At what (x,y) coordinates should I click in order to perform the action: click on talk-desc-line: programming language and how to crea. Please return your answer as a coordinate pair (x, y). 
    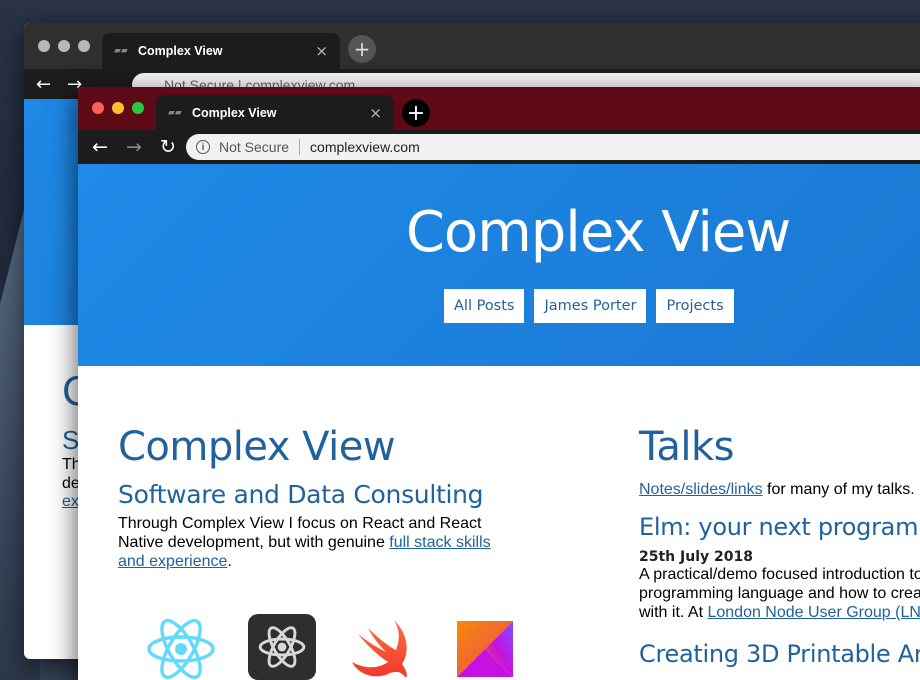
    Looking at the image, I should click on (779, 593).